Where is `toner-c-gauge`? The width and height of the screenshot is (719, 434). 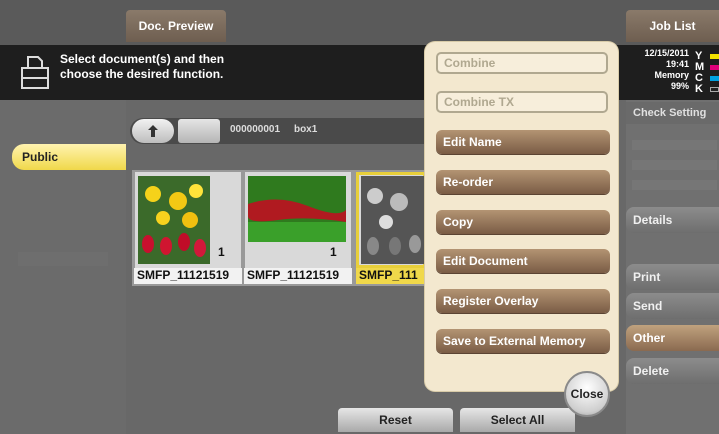 toner-c-gauge is located at coordinates (714, 78).